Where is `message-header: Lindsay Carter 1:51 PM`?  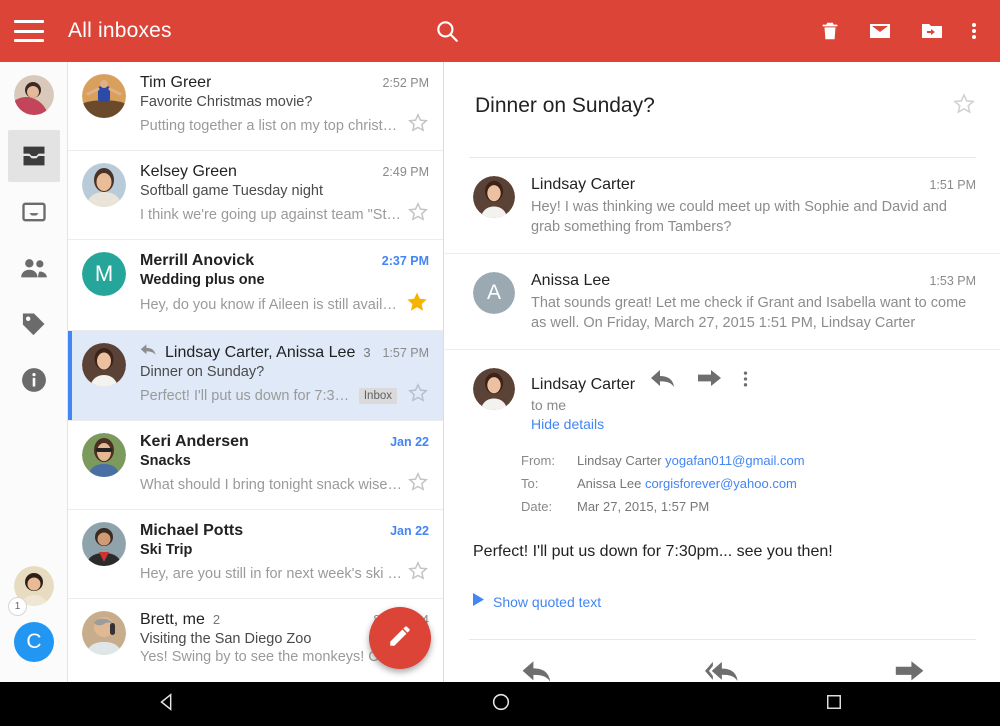
message-header: Lindsay Carter 1:51 PM is located at coordinates (753, 185).